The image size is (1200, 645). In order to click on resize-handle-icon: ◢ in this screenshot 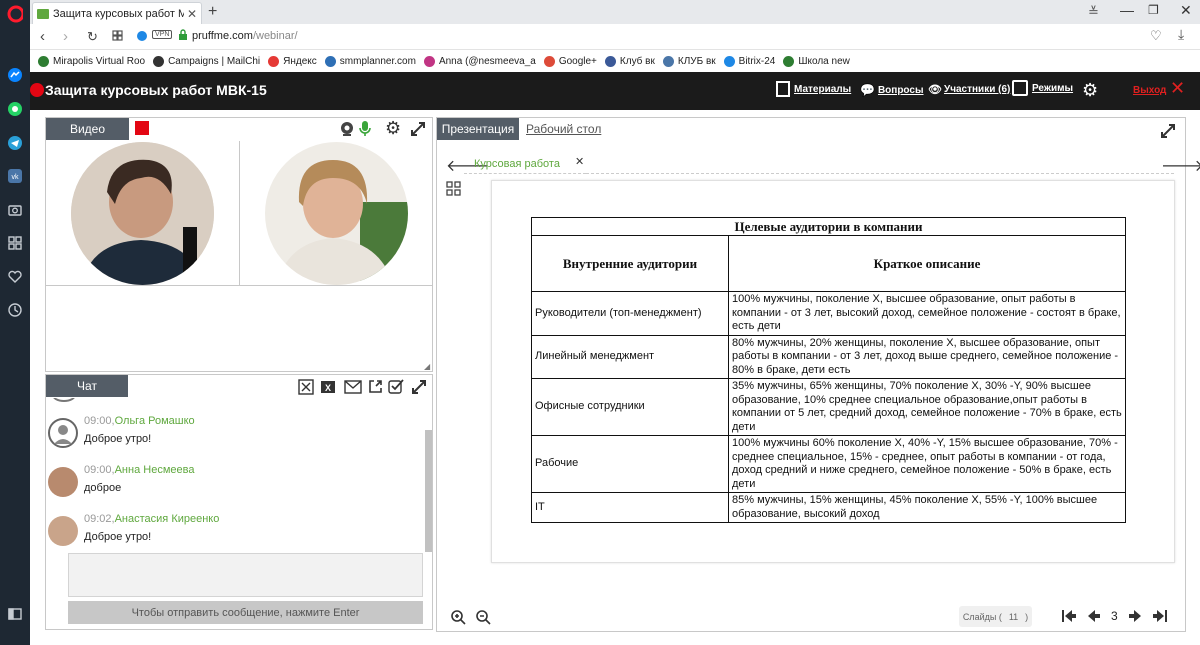, I will do `click(427, 366)`.